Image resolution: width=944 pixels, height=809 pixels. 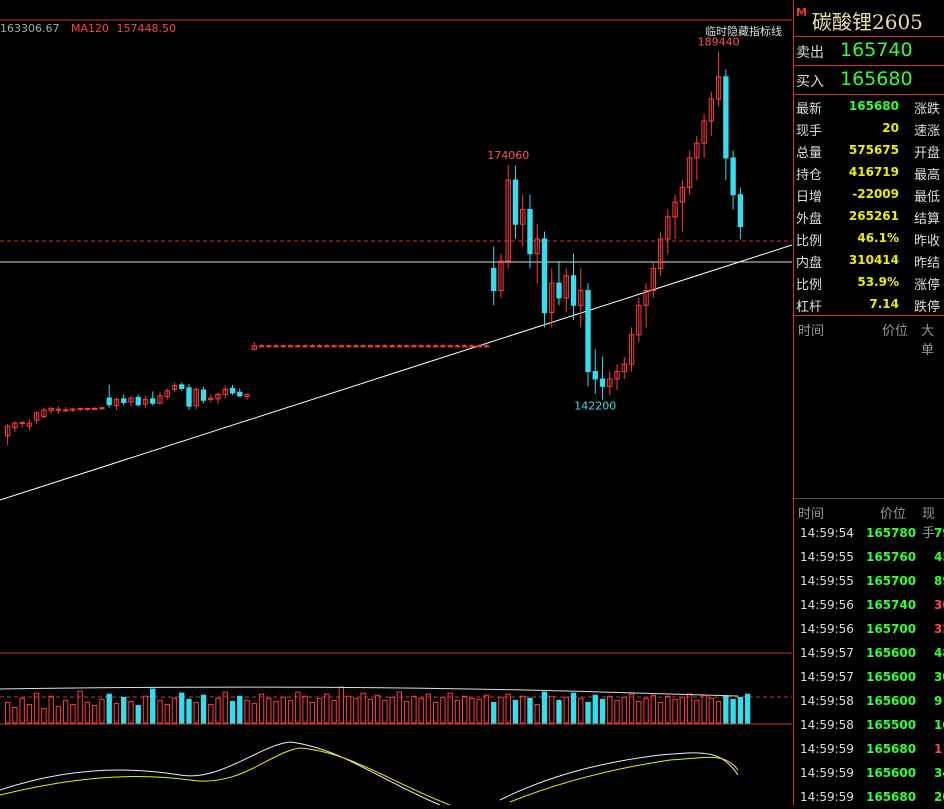 What do you see at coordinates (869, 194) in the screenshot?
I see `stat-row: 日增 -22009 最低` at bounding box center [869, 194].